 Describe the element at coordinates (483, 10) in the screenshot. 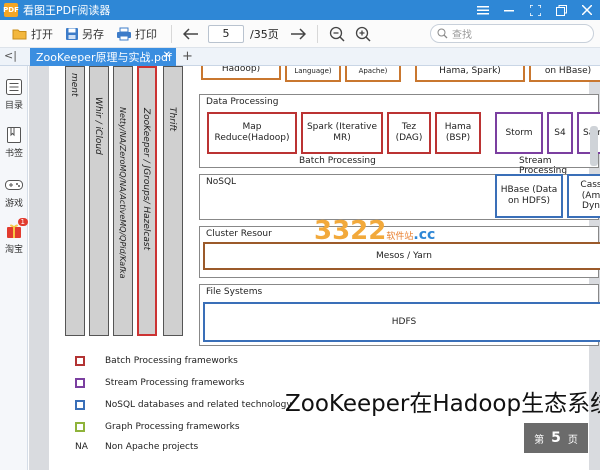

I see `menu-icon` at that location.